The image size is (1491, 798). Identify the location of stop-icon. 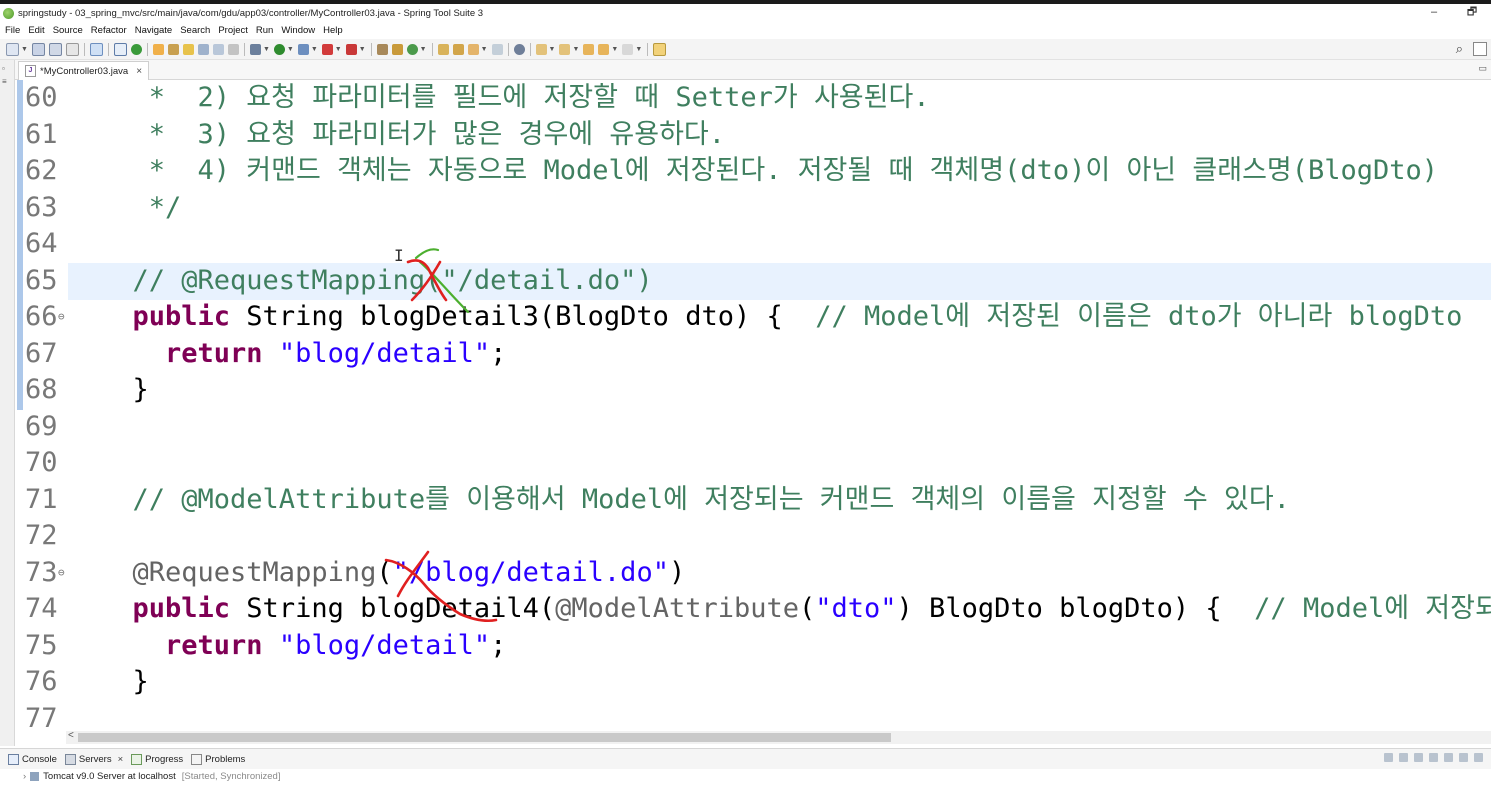
(327, 49).